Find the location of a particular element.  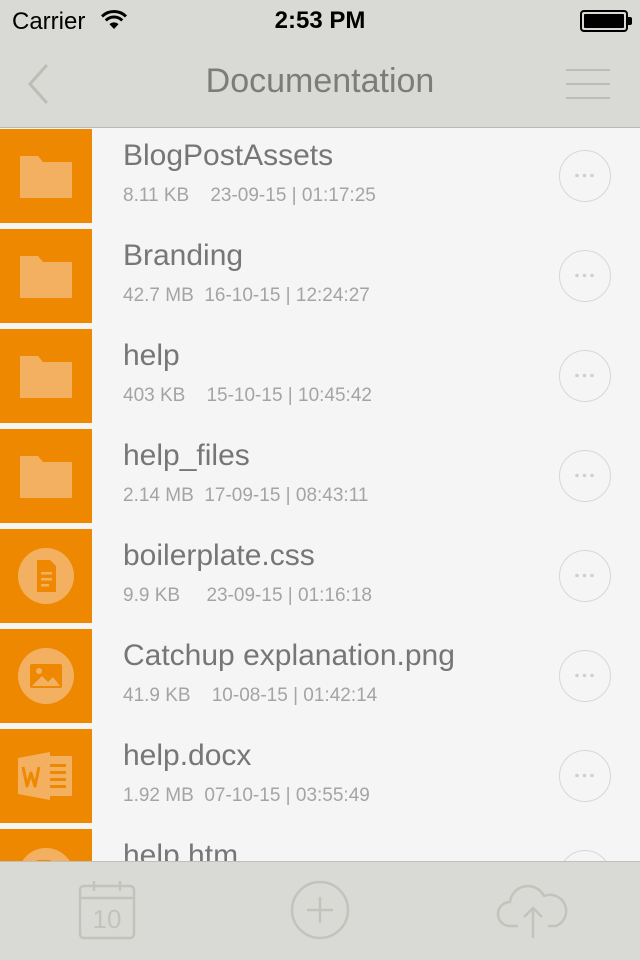

file-name: Catchup explanation.png is located at coordinates (289, 656).